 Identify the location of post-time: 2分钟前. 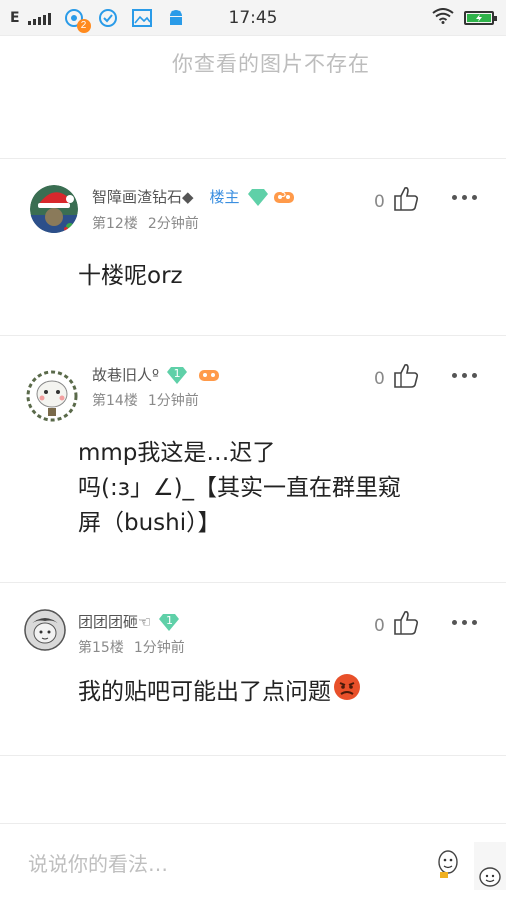
(173, 224).